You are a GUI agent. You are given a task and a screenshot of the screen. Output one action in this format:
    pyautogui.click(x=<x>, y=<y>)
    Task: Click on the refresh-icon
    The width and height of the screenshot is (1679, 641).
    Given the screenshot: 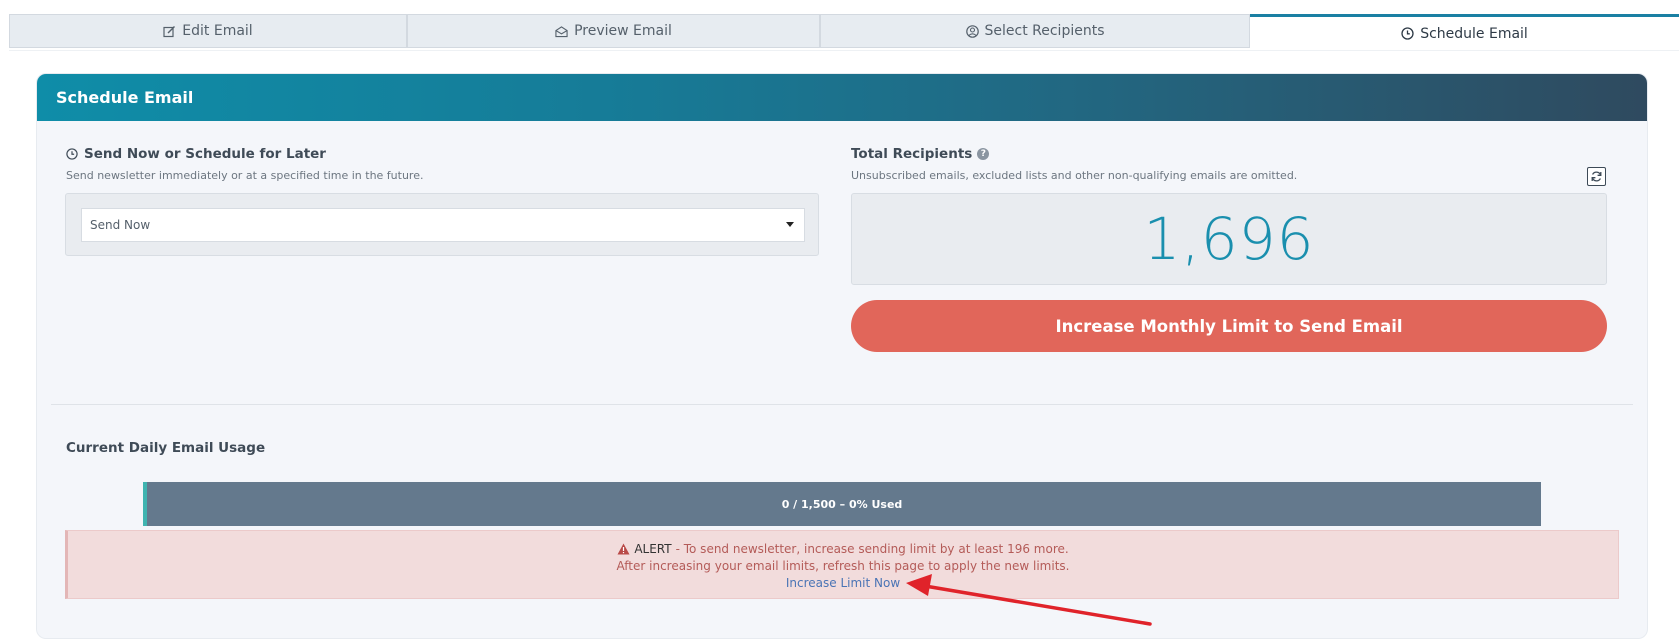 What is the action you would take?
    pyautogui.click(x=1596, y=176)
    